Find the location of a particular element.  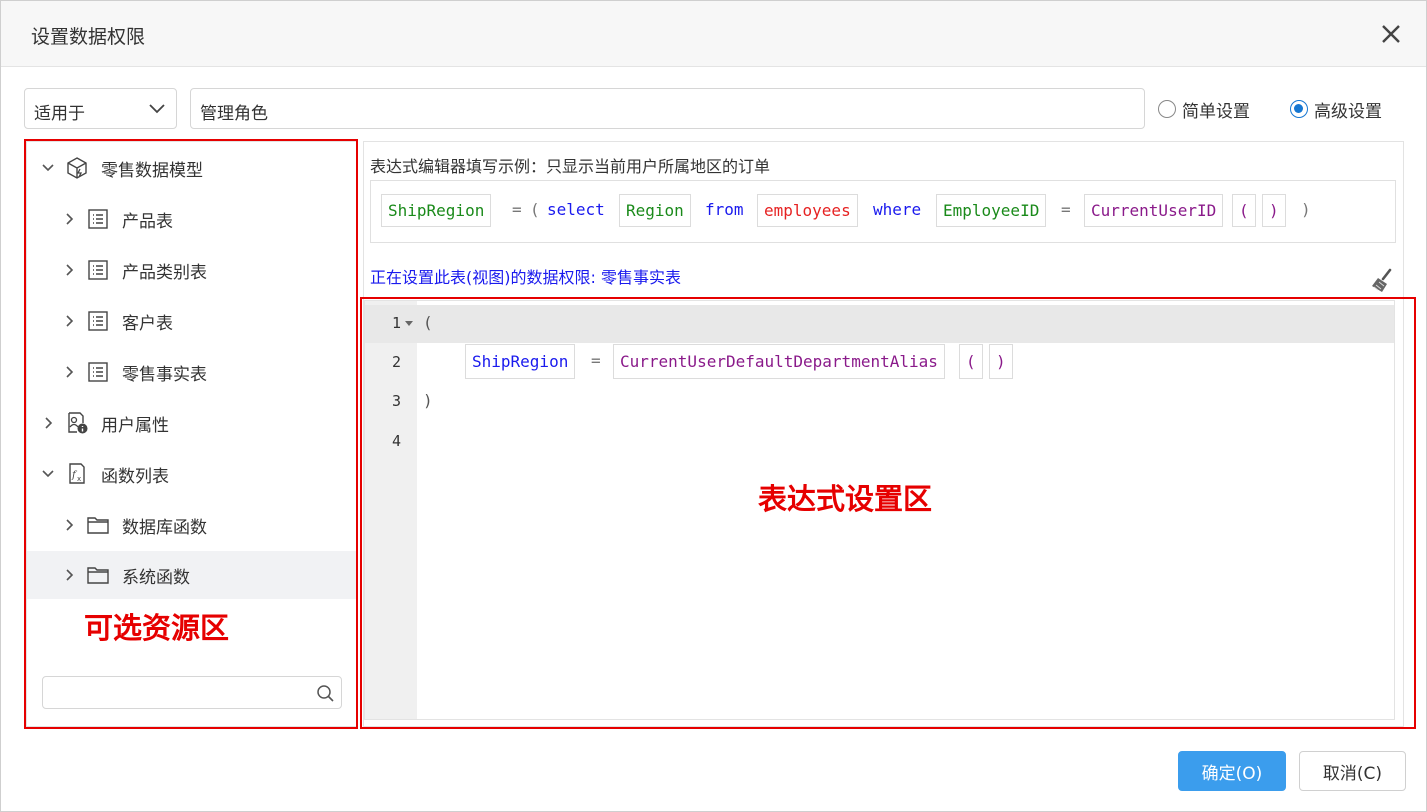

radio-circle-selected is located at coordinates (1299, 109).